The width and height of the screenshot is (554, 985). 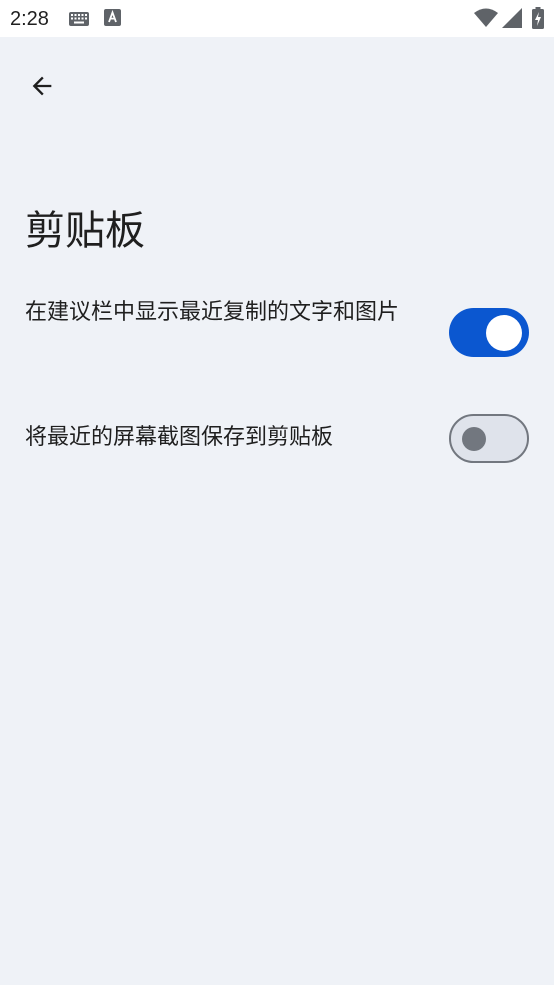 I want to click on setting-row-save-screenshots: 将最近的屏幕截图保存到剪贴板, so click(x=277, y=439).